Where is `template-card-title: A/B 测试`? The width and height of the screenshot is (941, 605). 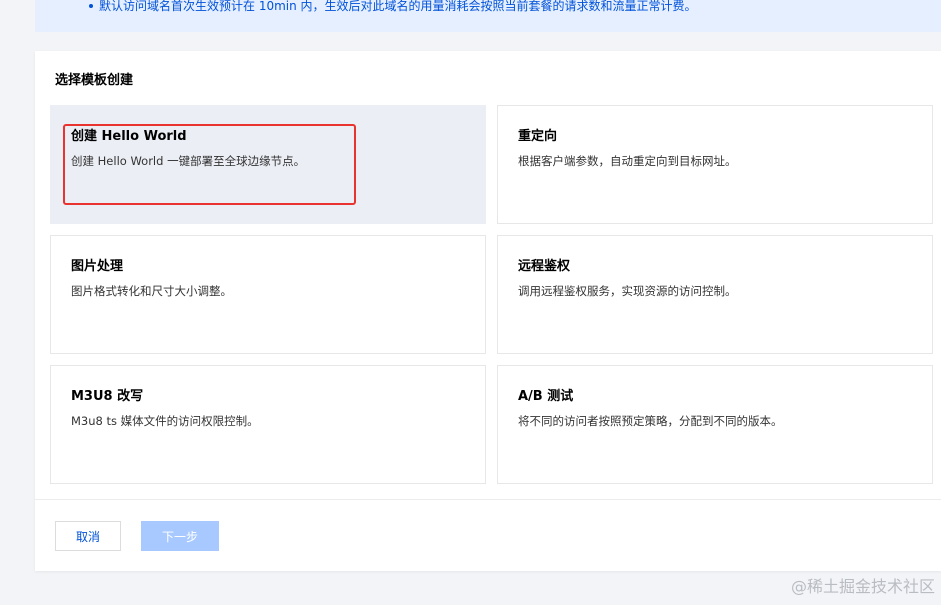 template-card-title: A/B 测试 is located at coordinates (546, 396).